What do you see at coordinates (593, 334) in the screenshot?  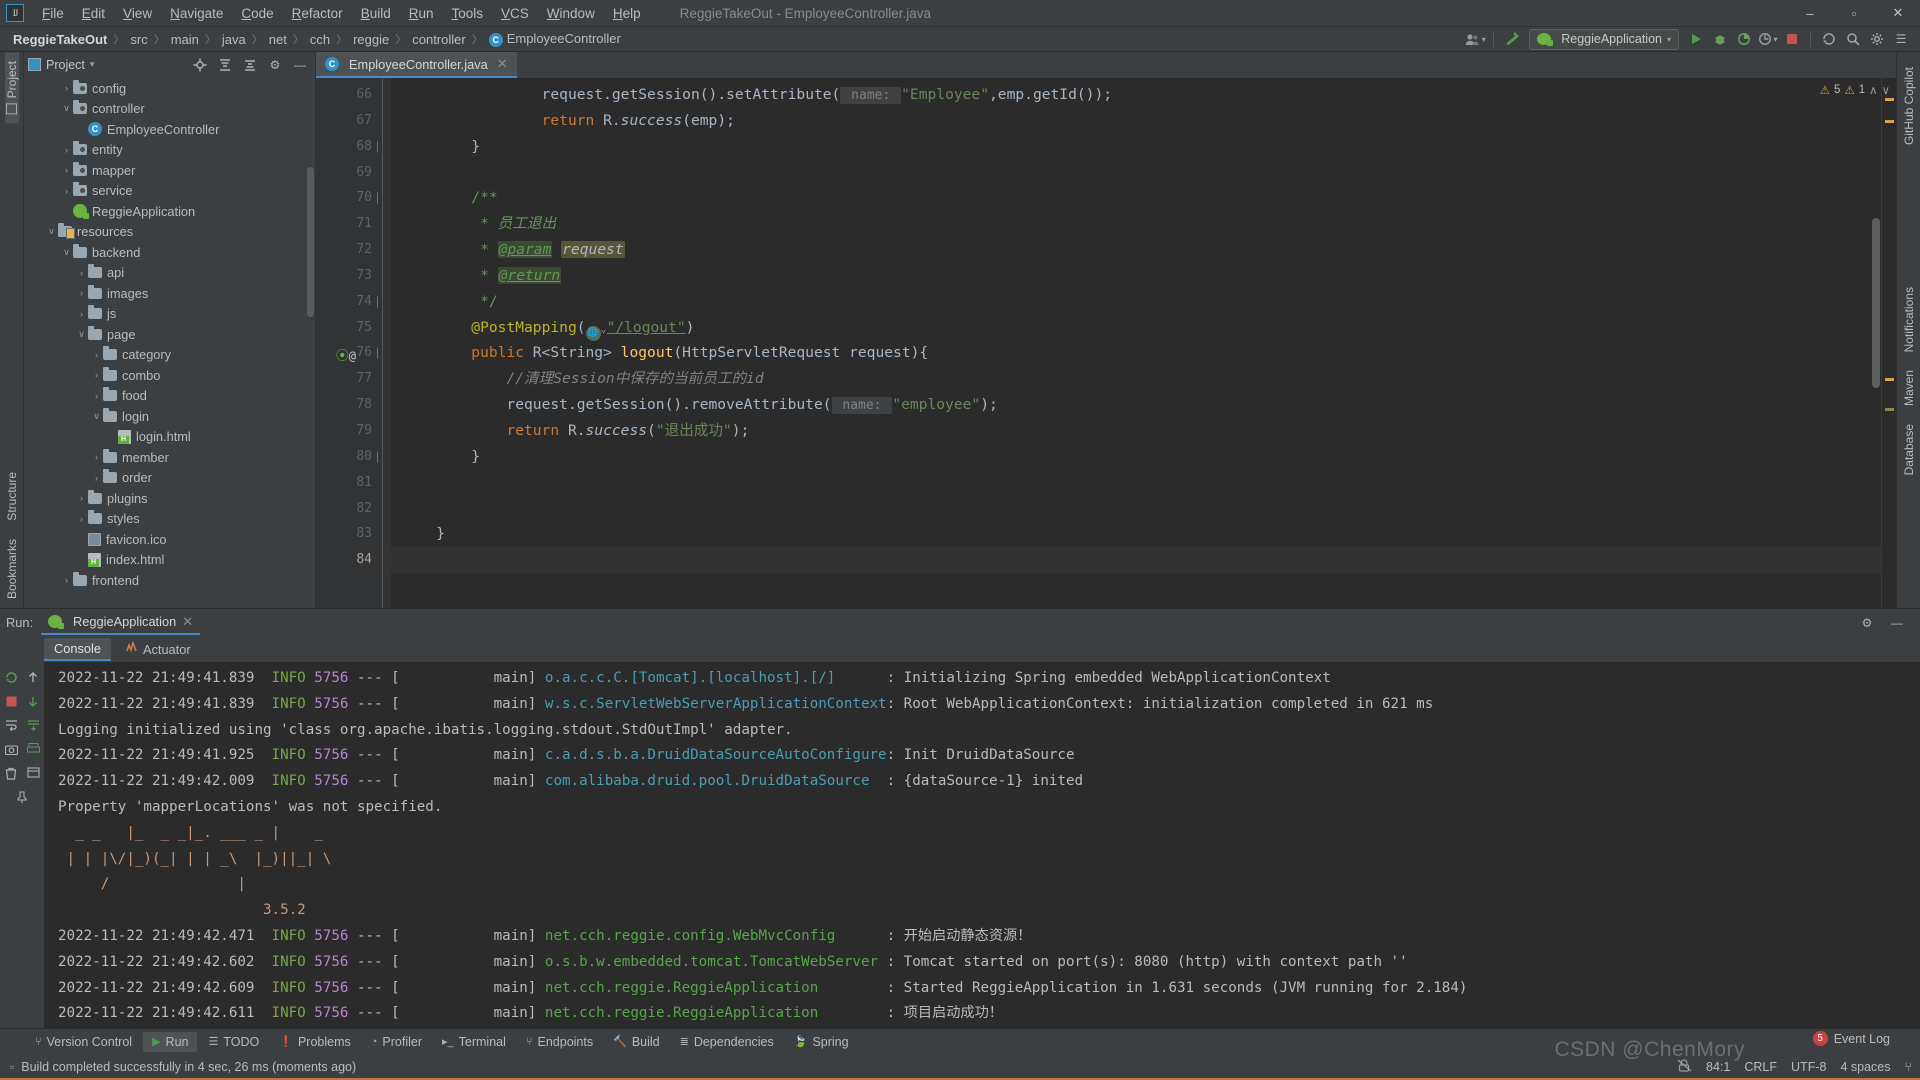 I see `web-globe-icon: 🌐` at bounding box center [593, 334].